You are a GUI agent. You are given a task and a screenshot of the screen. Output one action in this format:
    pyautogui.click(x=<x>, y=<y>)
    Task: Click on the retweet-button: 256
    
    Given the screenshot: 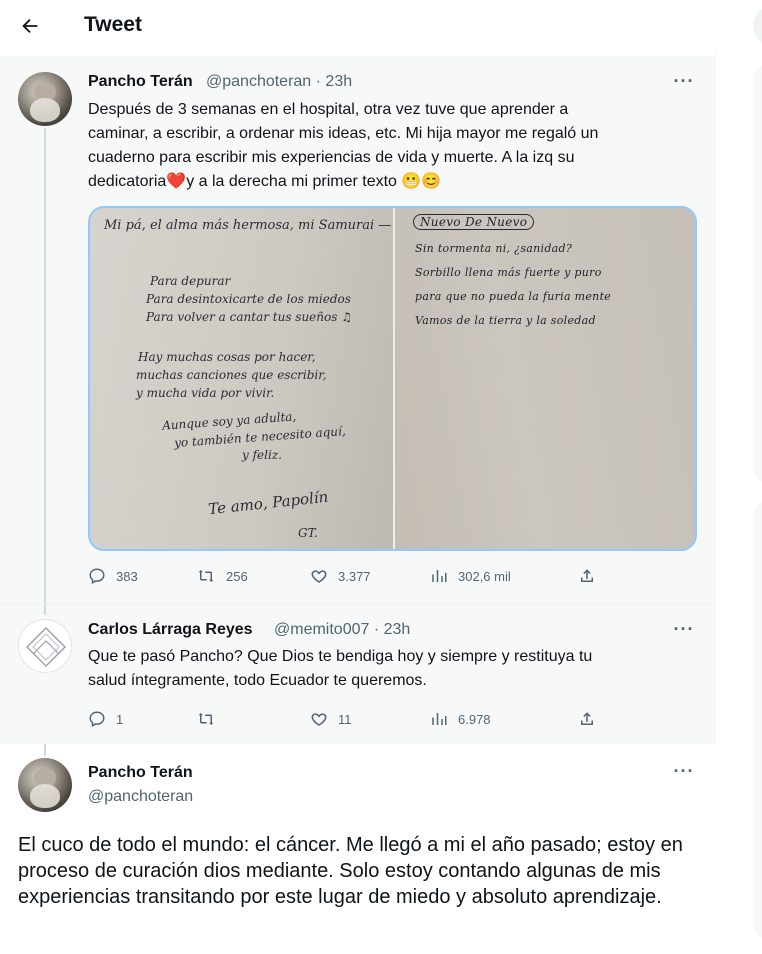 What is the action you would take?
    pyautogui.click(x=222, y=576)
    